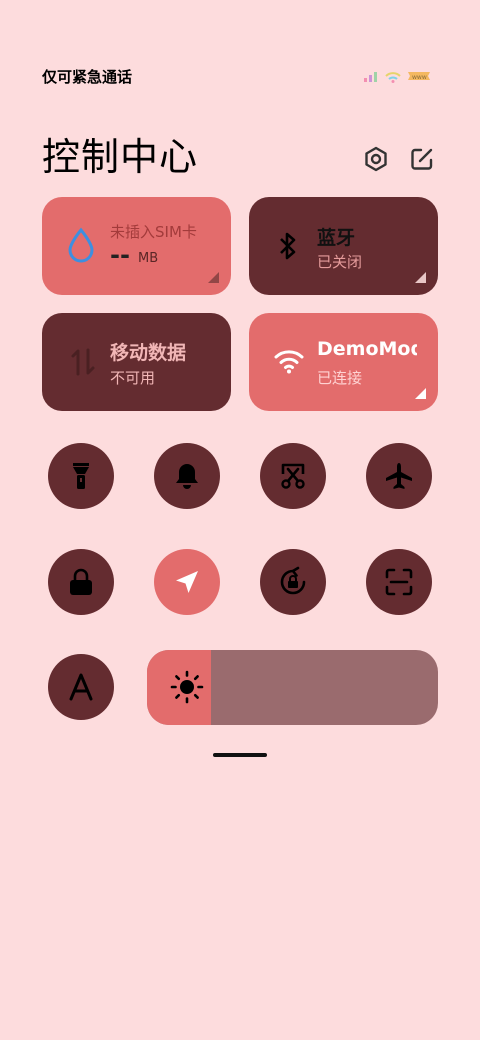  I want to click on data-usage-unit: MB, so click(148, 258).